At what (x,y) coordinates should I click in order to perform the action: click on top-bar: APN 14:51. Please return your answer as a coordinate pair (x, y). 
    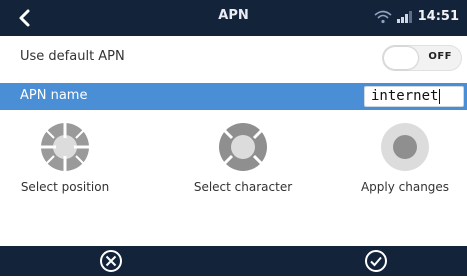
    Looking at the image, I should click on (233, 18).